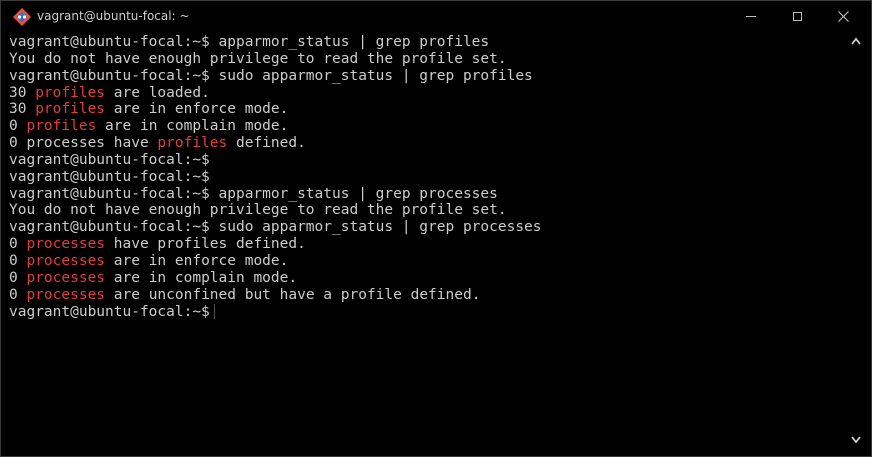  I want to click on minimize-icon, so click(751, 16).